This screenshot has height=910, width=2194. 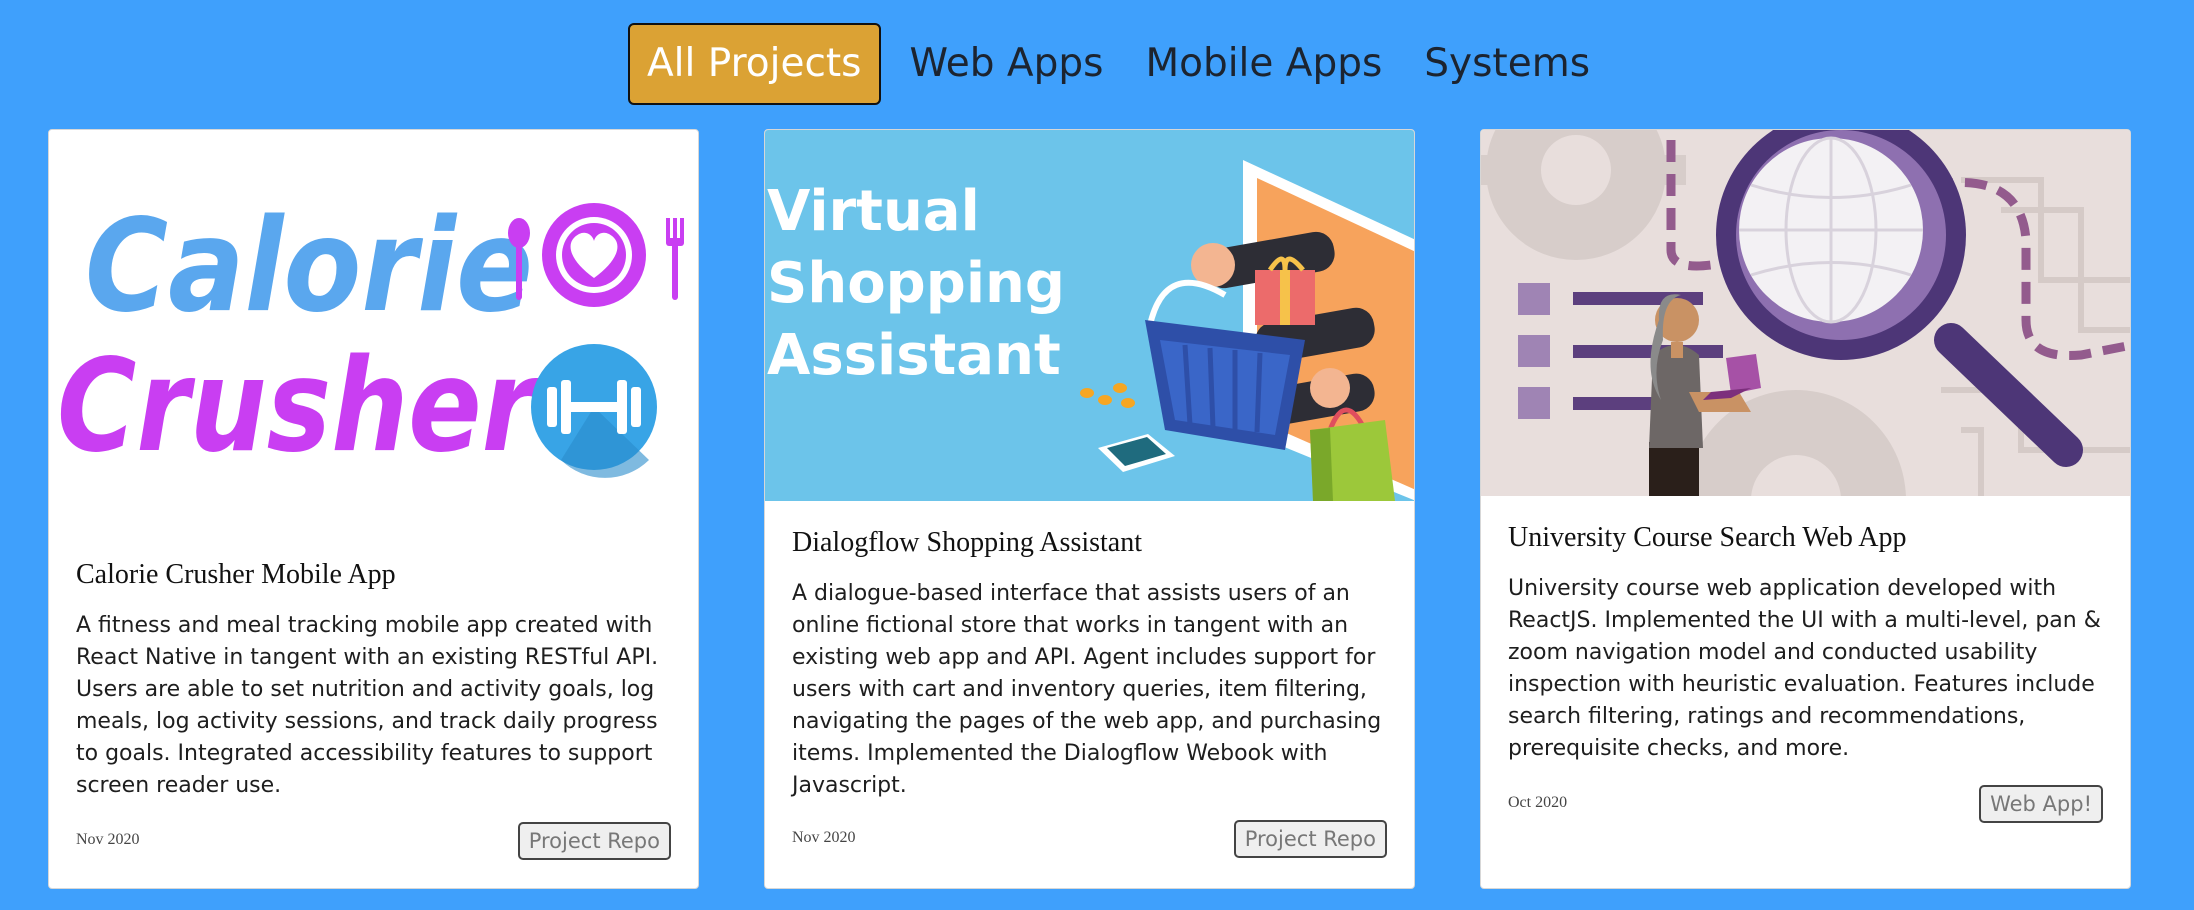 I want to click on virtual-text: Virtual, so click(x=873, y=211).